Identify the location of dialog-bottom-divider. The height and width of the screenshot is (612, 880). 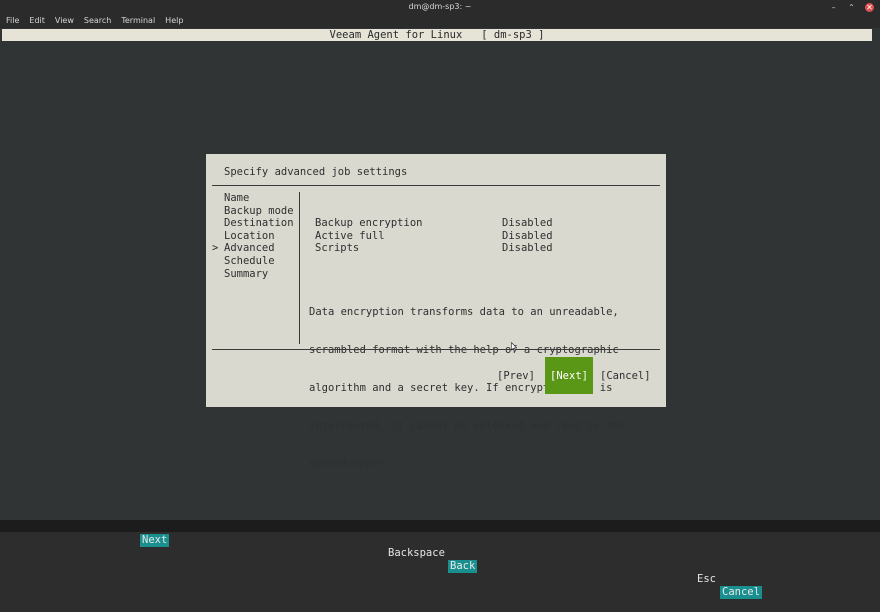
(436, 349).